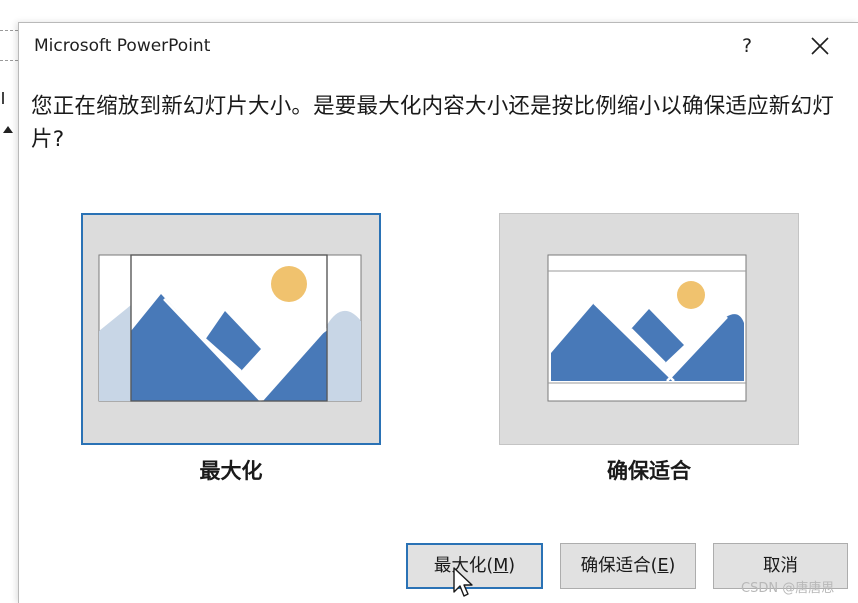  I want to click on close-icon, so click(820, 46).